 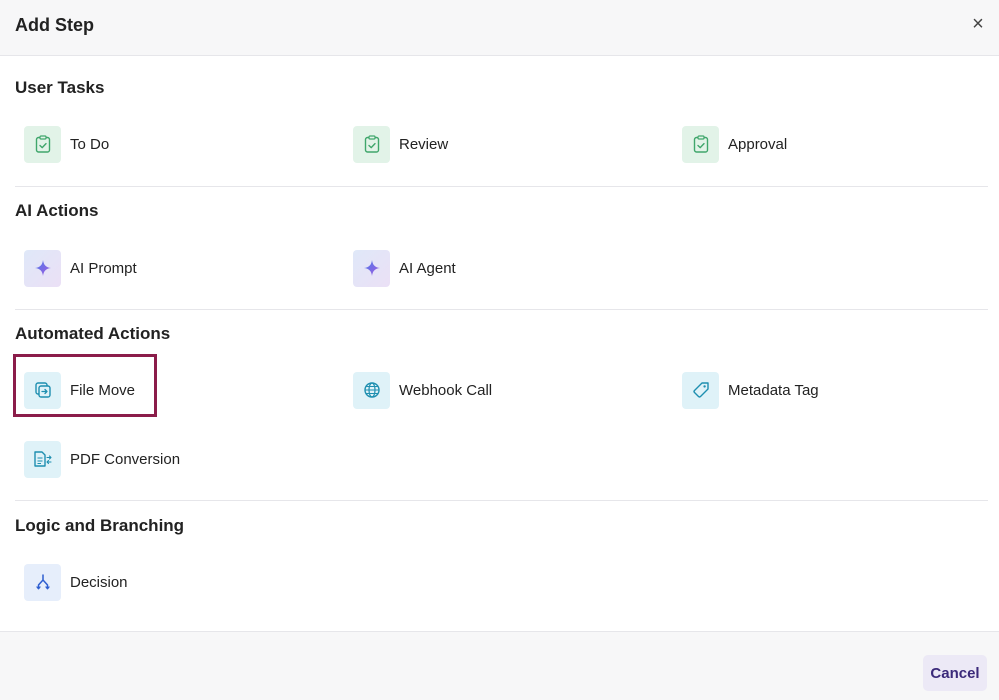 I want to click on step-ai-agent: AI Agent, so click(x=404, y=268).